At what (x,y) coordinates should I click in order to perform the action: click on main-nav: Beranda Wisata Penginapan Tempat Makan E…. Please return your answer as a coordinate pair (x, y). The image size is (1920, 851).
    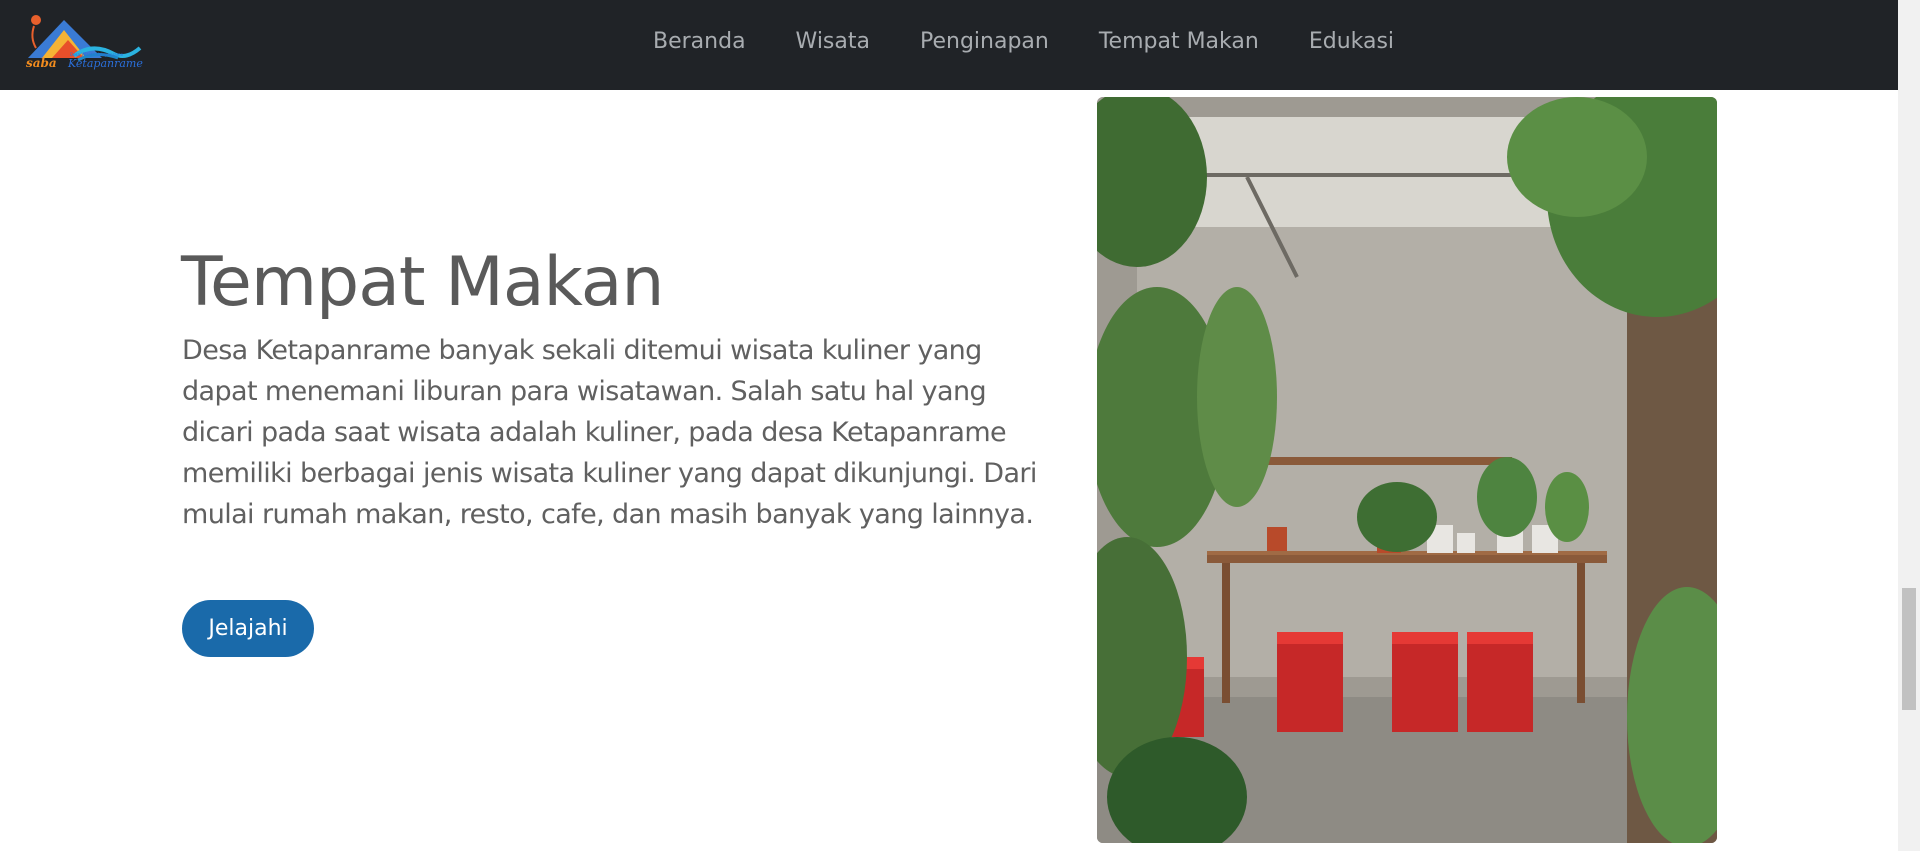
    Looking at the image, I should click on (1036, 42).